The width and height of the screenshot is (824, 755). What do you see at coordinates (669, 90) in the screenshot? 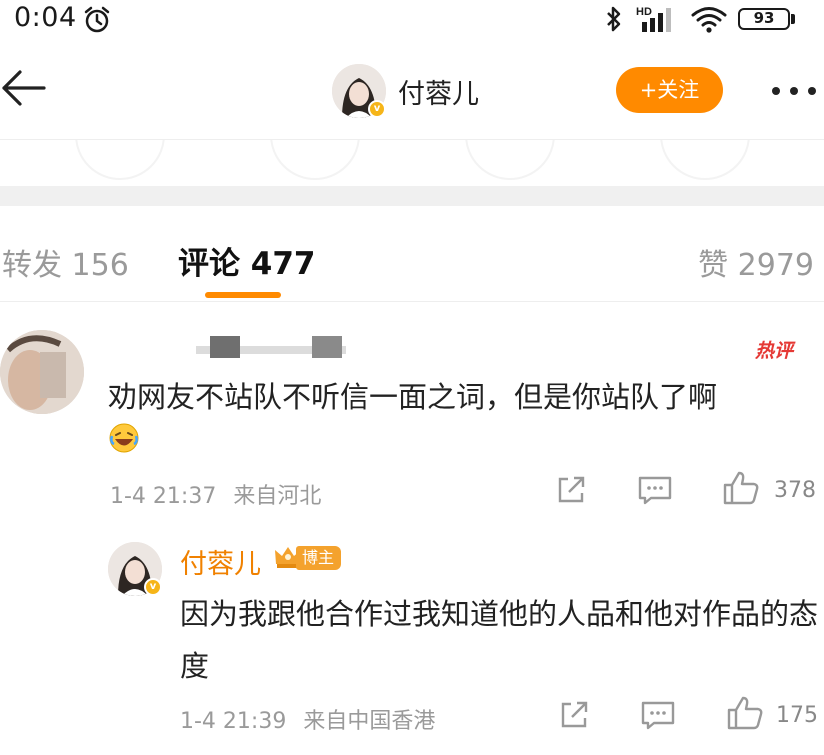
I see `follow-button: +关注` at bounding box center [669, 90].